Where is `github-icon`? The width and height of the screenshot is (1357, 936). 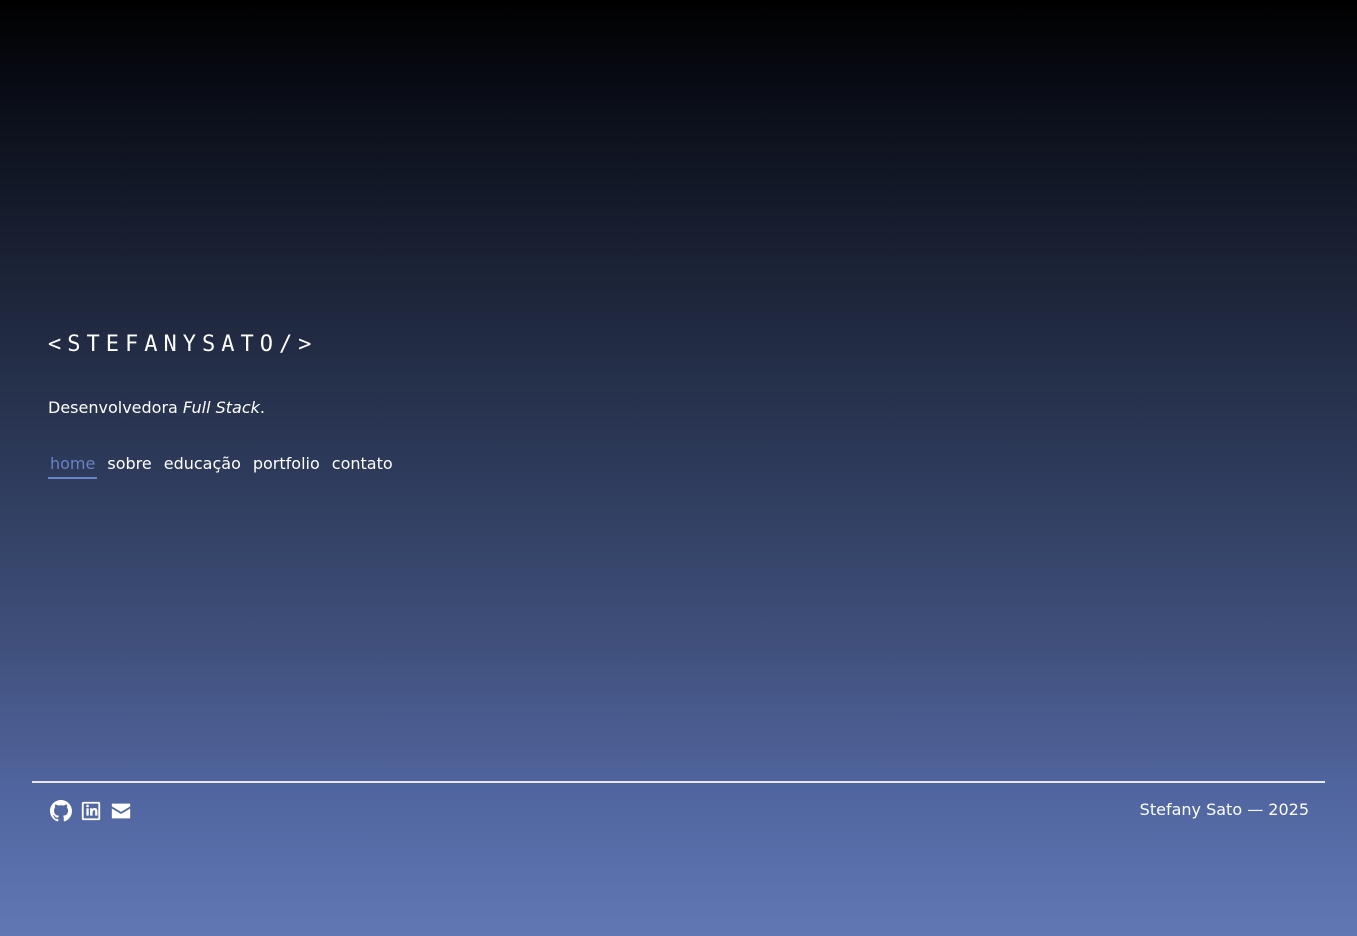
github-icon is located at coordinates (61, 811).